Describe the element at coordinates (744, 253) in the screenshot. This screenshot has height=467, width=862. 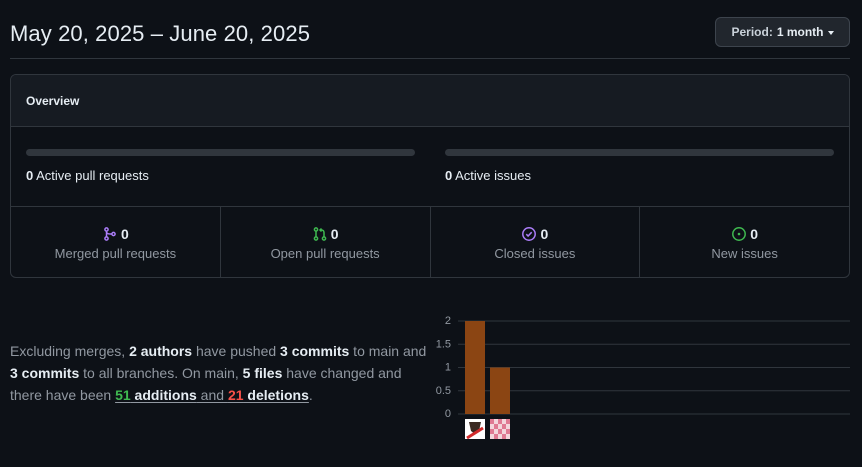
I see `new-issues-label: New issues` at that location.